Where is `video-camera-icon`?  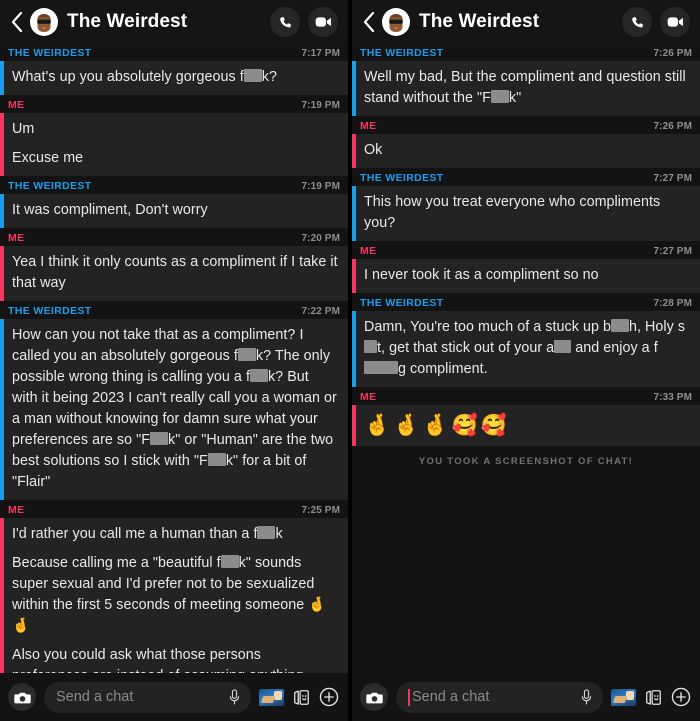 video-camera-icon is located at coordinates (675, 22).